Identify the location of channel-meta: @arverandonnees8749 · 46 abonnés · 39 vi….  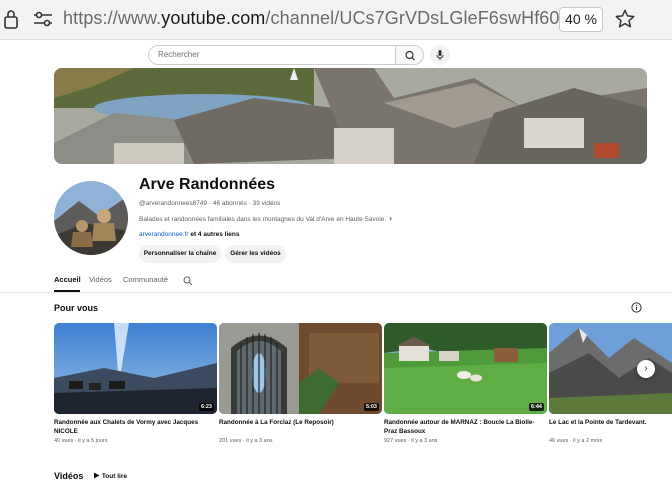
(210, 203).